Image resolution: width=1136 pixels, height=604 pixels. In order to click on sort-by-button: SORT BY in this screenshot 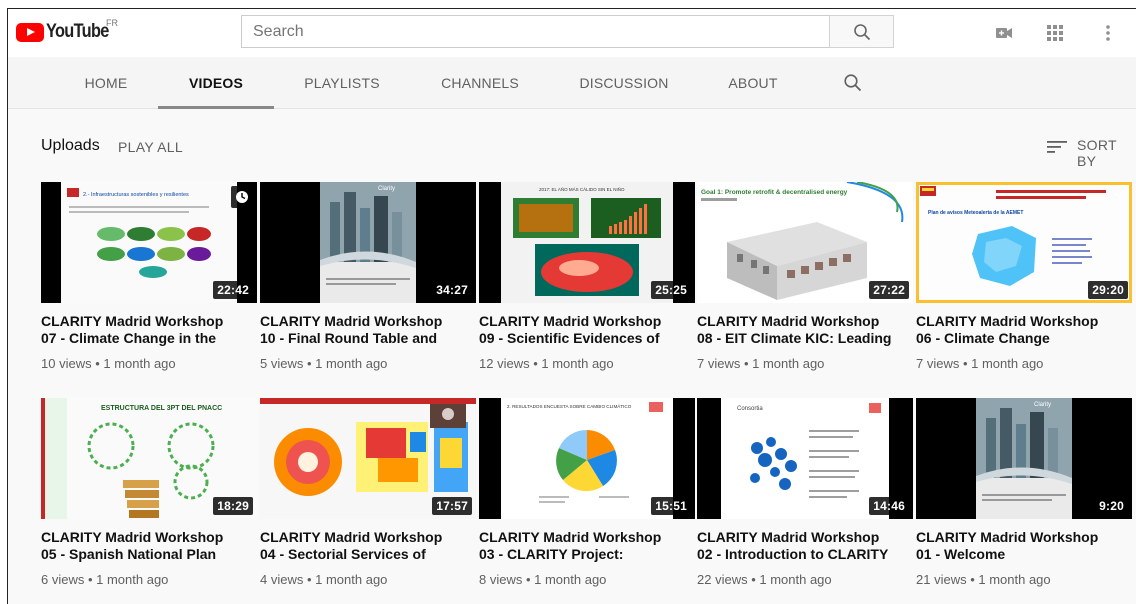, I will do `click(1106, 153)`.